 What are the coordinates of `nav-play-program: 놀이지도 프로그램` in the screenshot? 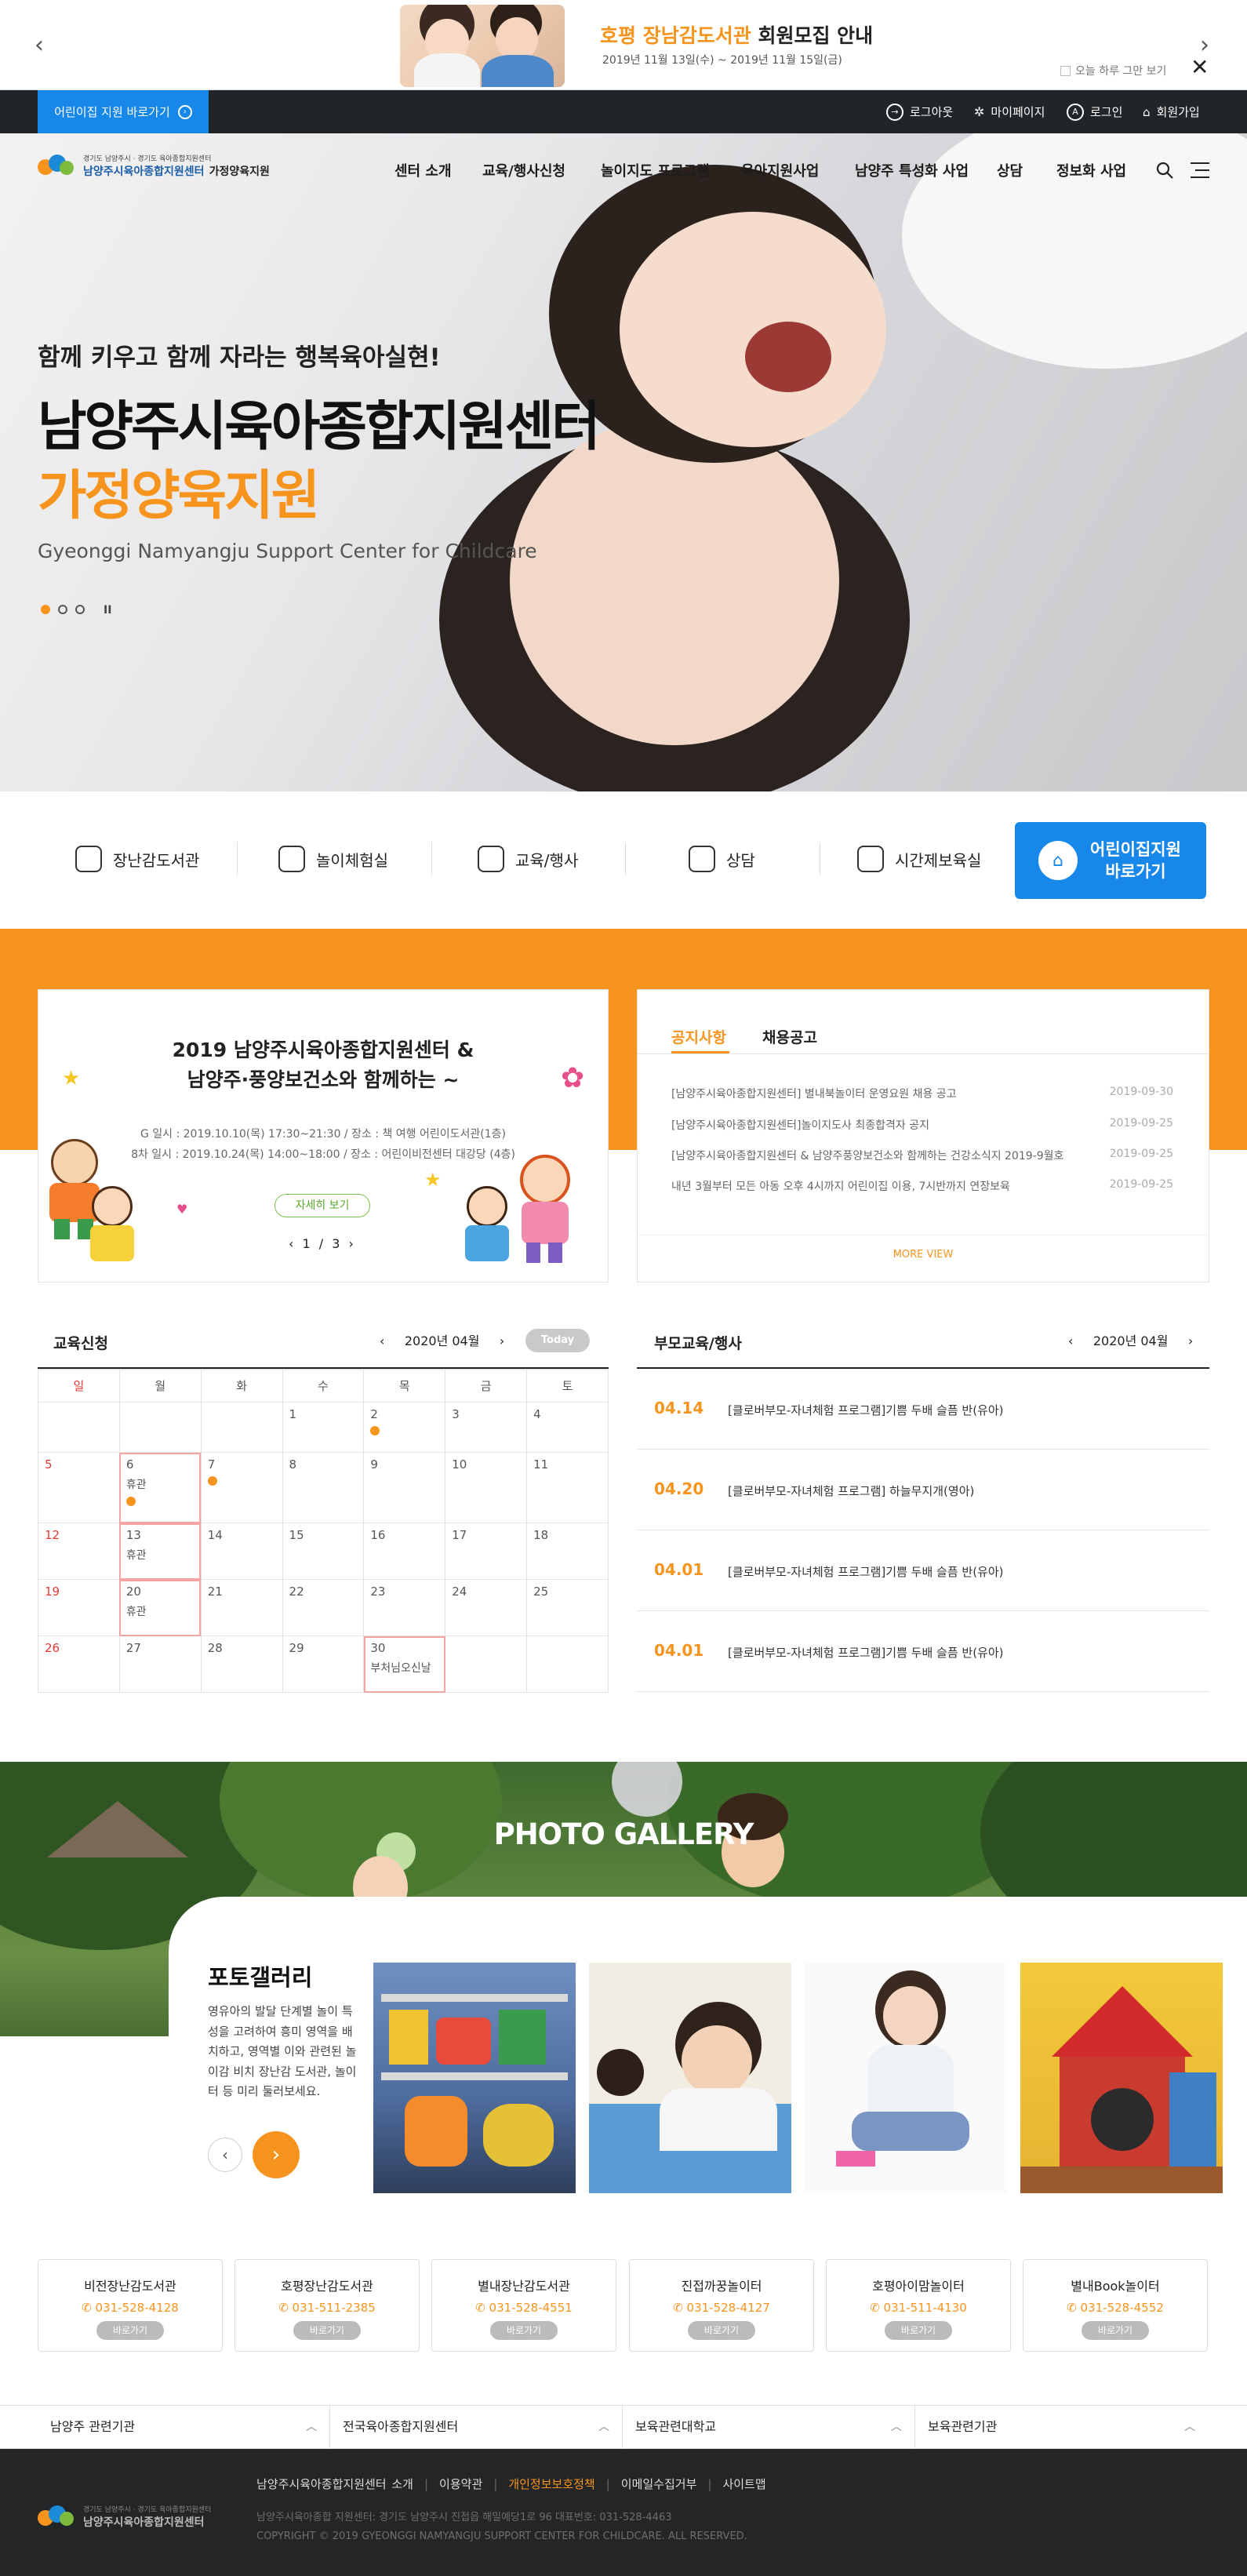 It's located at (655, 170).